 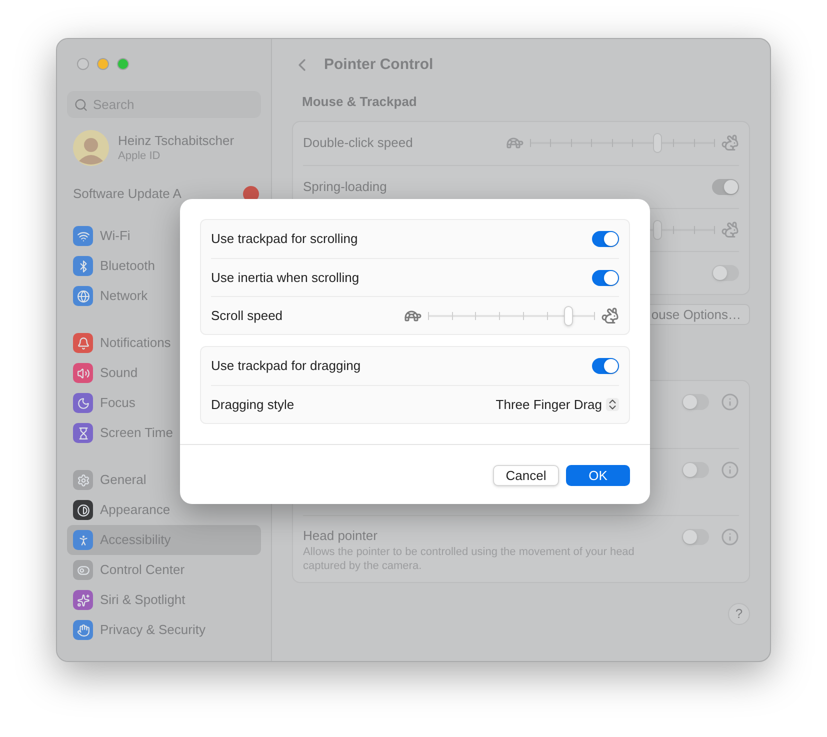 What do you see at coordinates (612, 404) in the screenshot?
I see `stepper-icon` at bounding box center [612, 404].